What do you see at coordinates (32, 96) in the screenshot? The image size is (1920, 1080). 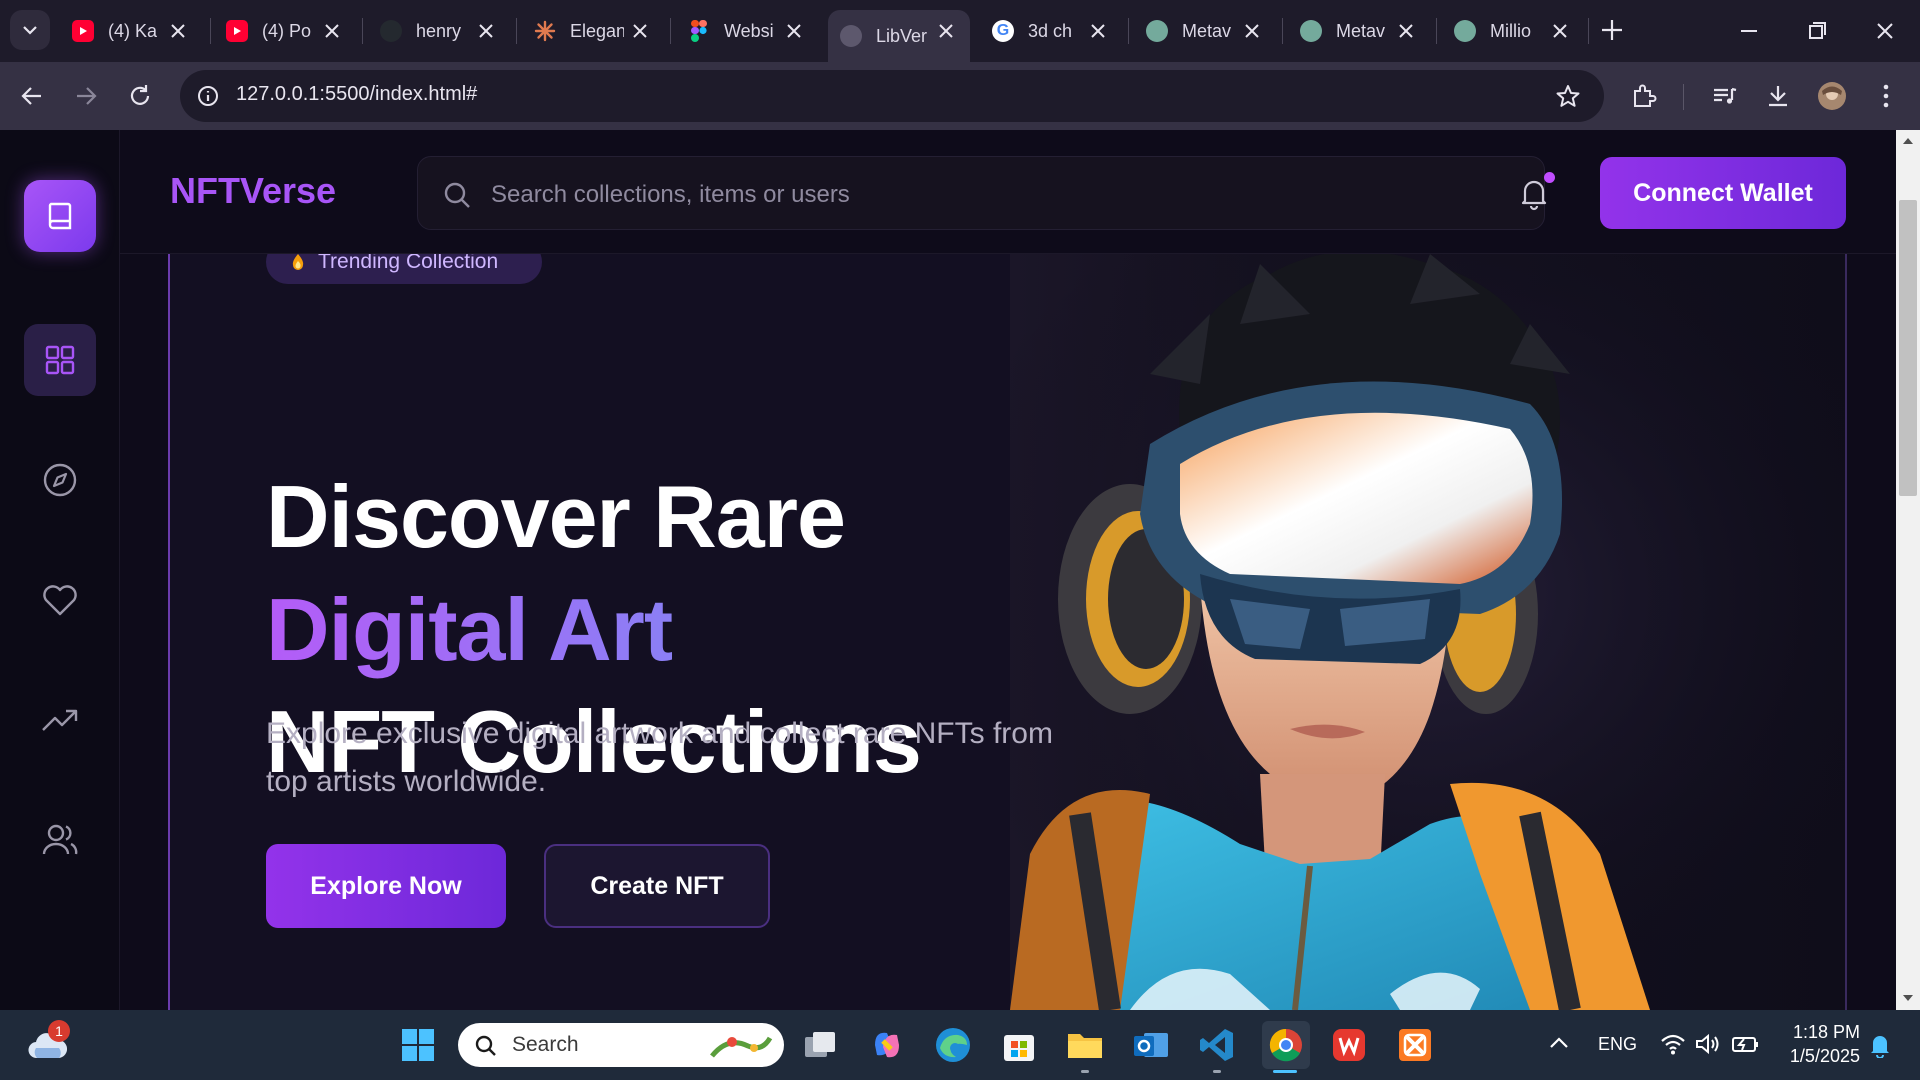 I see `back-button` at bounding box center [32, 96].